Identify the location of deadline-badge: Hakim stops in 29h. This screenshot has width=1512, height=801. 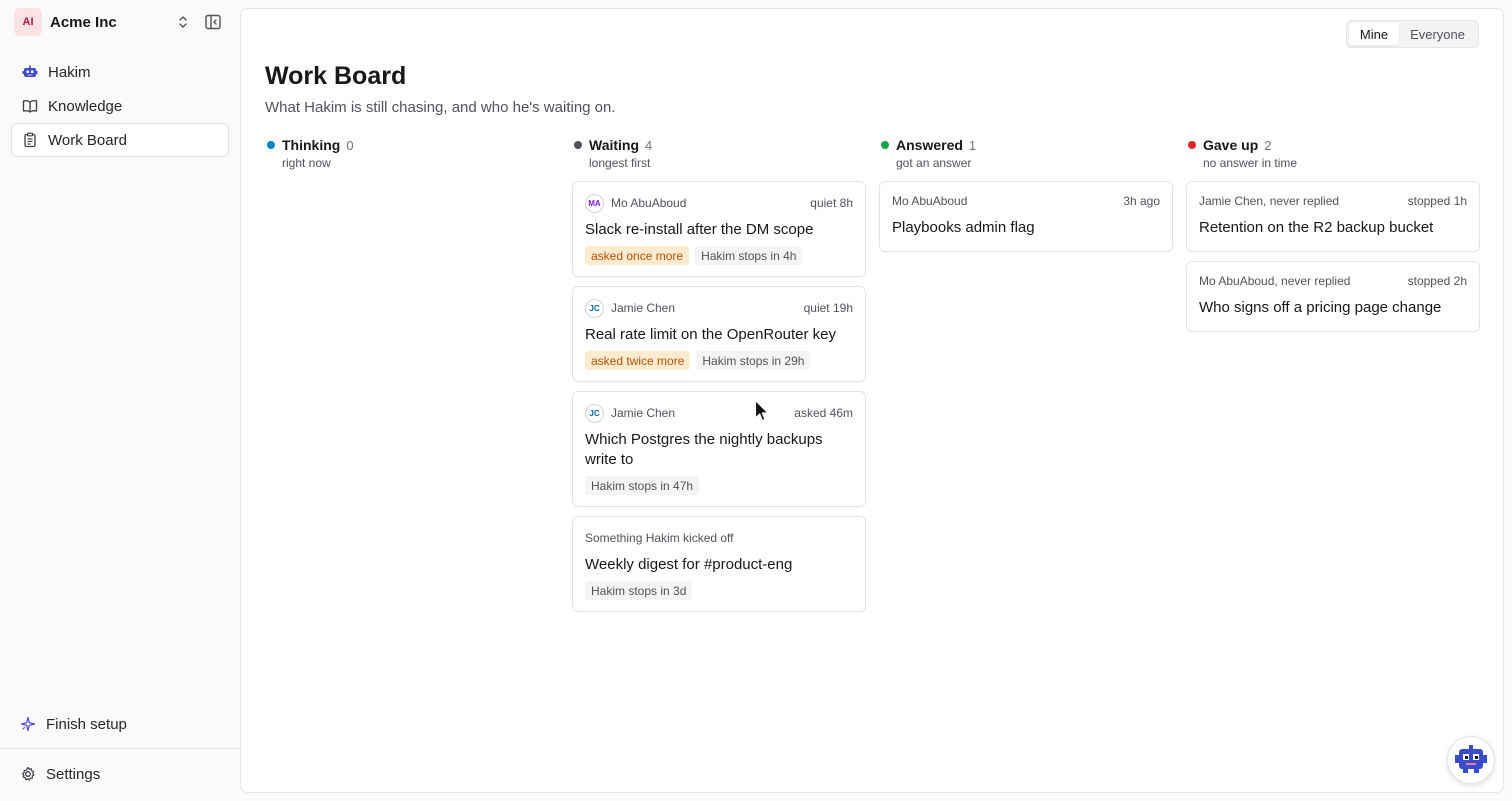
(753, 360).